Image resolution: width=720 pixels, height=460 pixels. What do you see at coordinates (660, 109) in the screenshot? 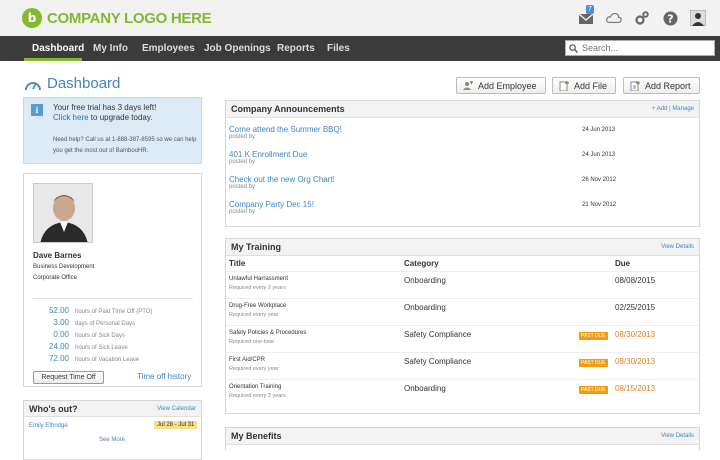
I see `add-announcement-link: + Add` at bounding box center [660, 109].